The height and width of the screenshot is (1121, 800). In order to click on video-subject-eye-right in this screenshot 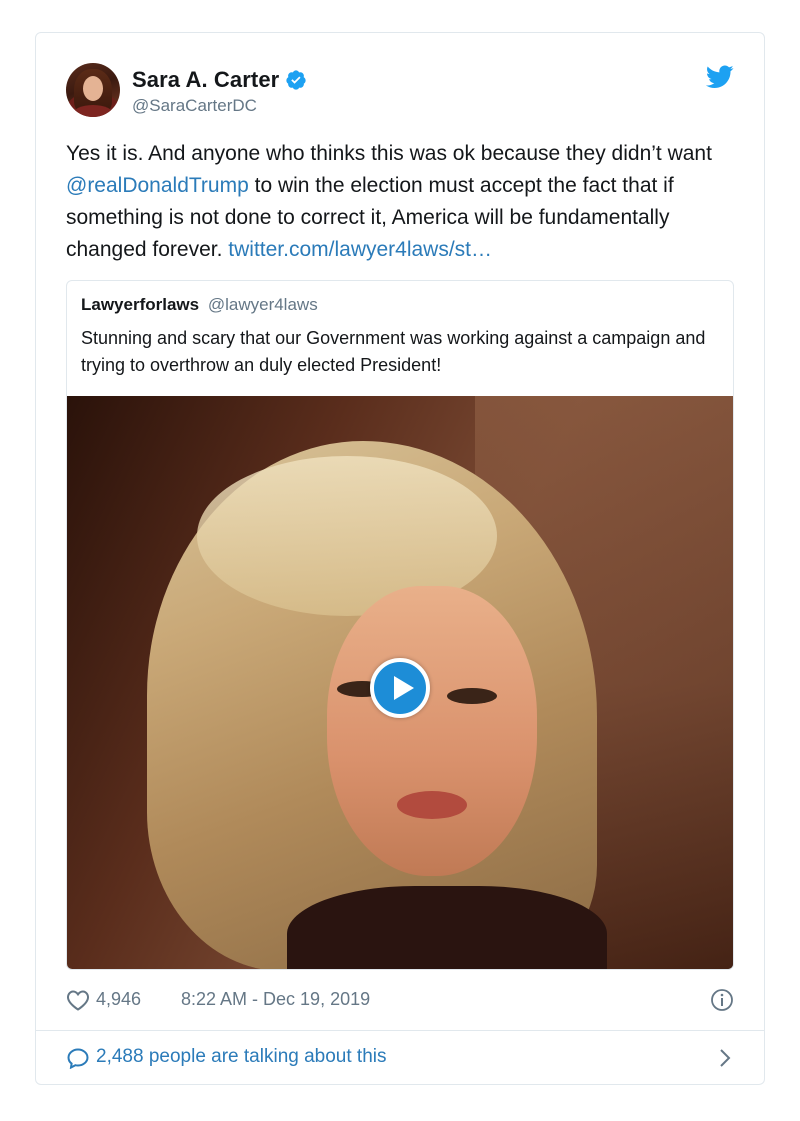, I will do `click(472, 696)`.